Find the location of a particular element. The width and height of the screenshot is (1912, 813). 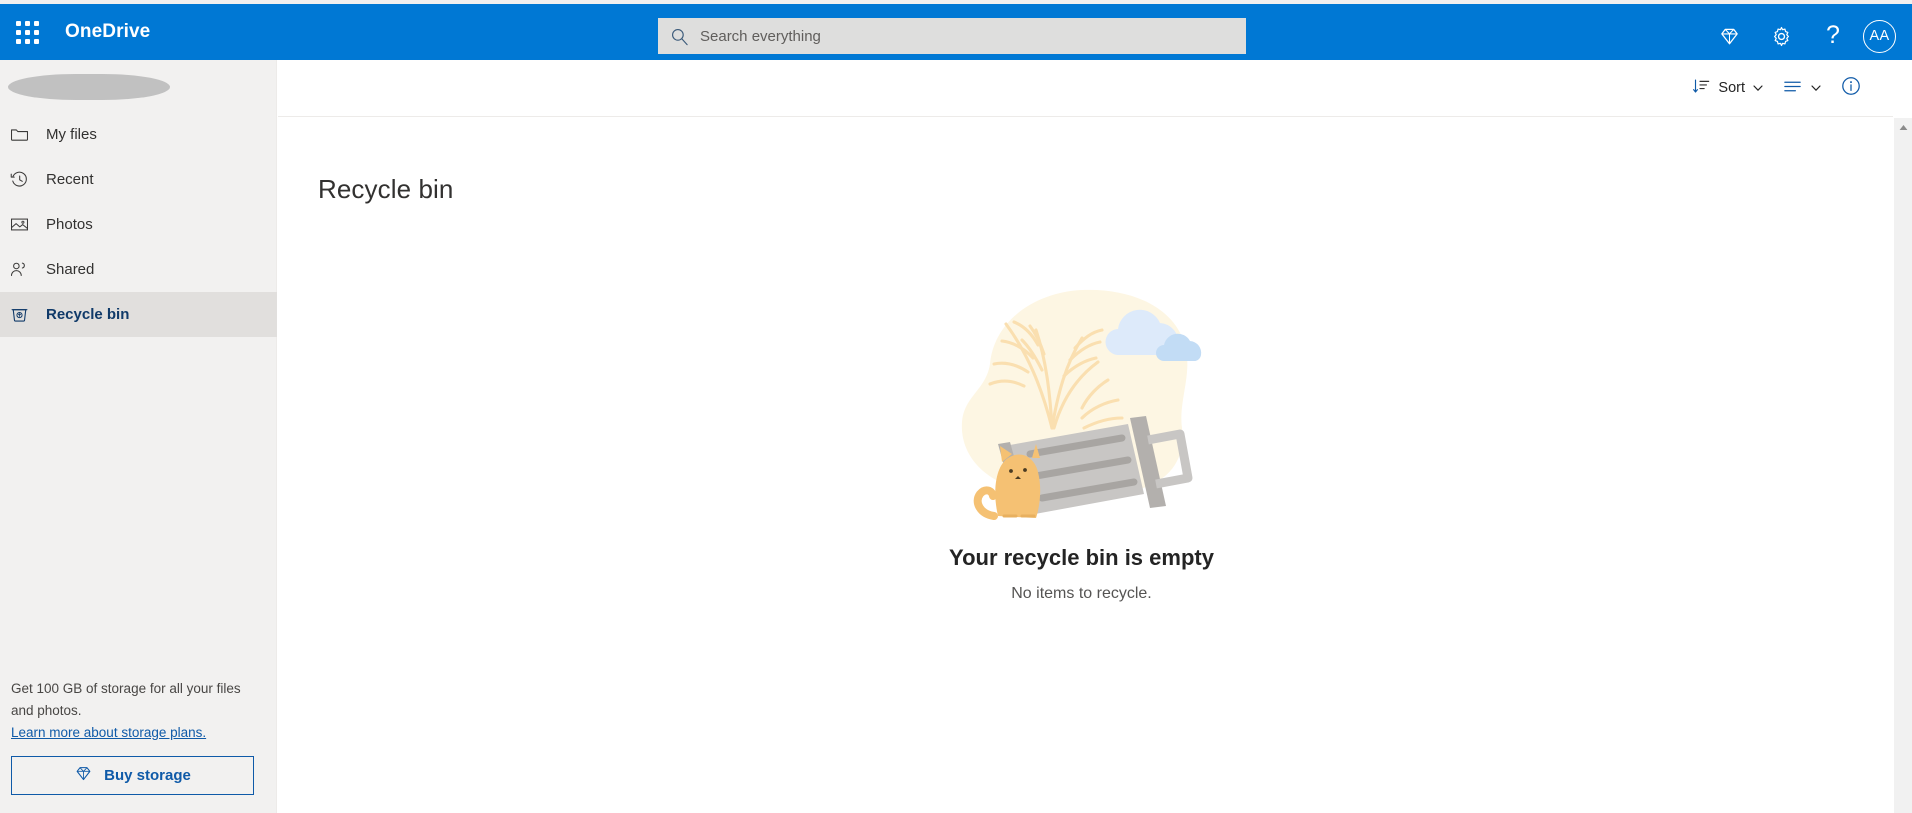

header-action-group: ? AA is located at coordinates (1804, 36).